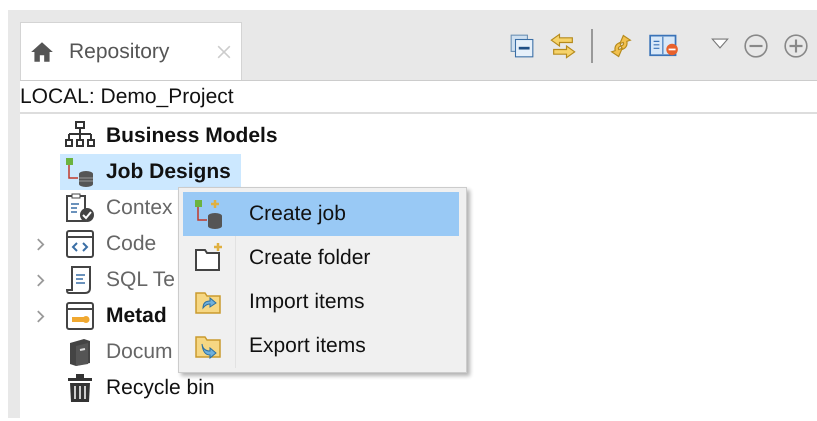 Image resolution: width=817 pixels, height=421 pixels. What do you see at coordinates (174, 136) in the screenshot?
I see `tree-item: Business Models` at bounding box center [174, 136].